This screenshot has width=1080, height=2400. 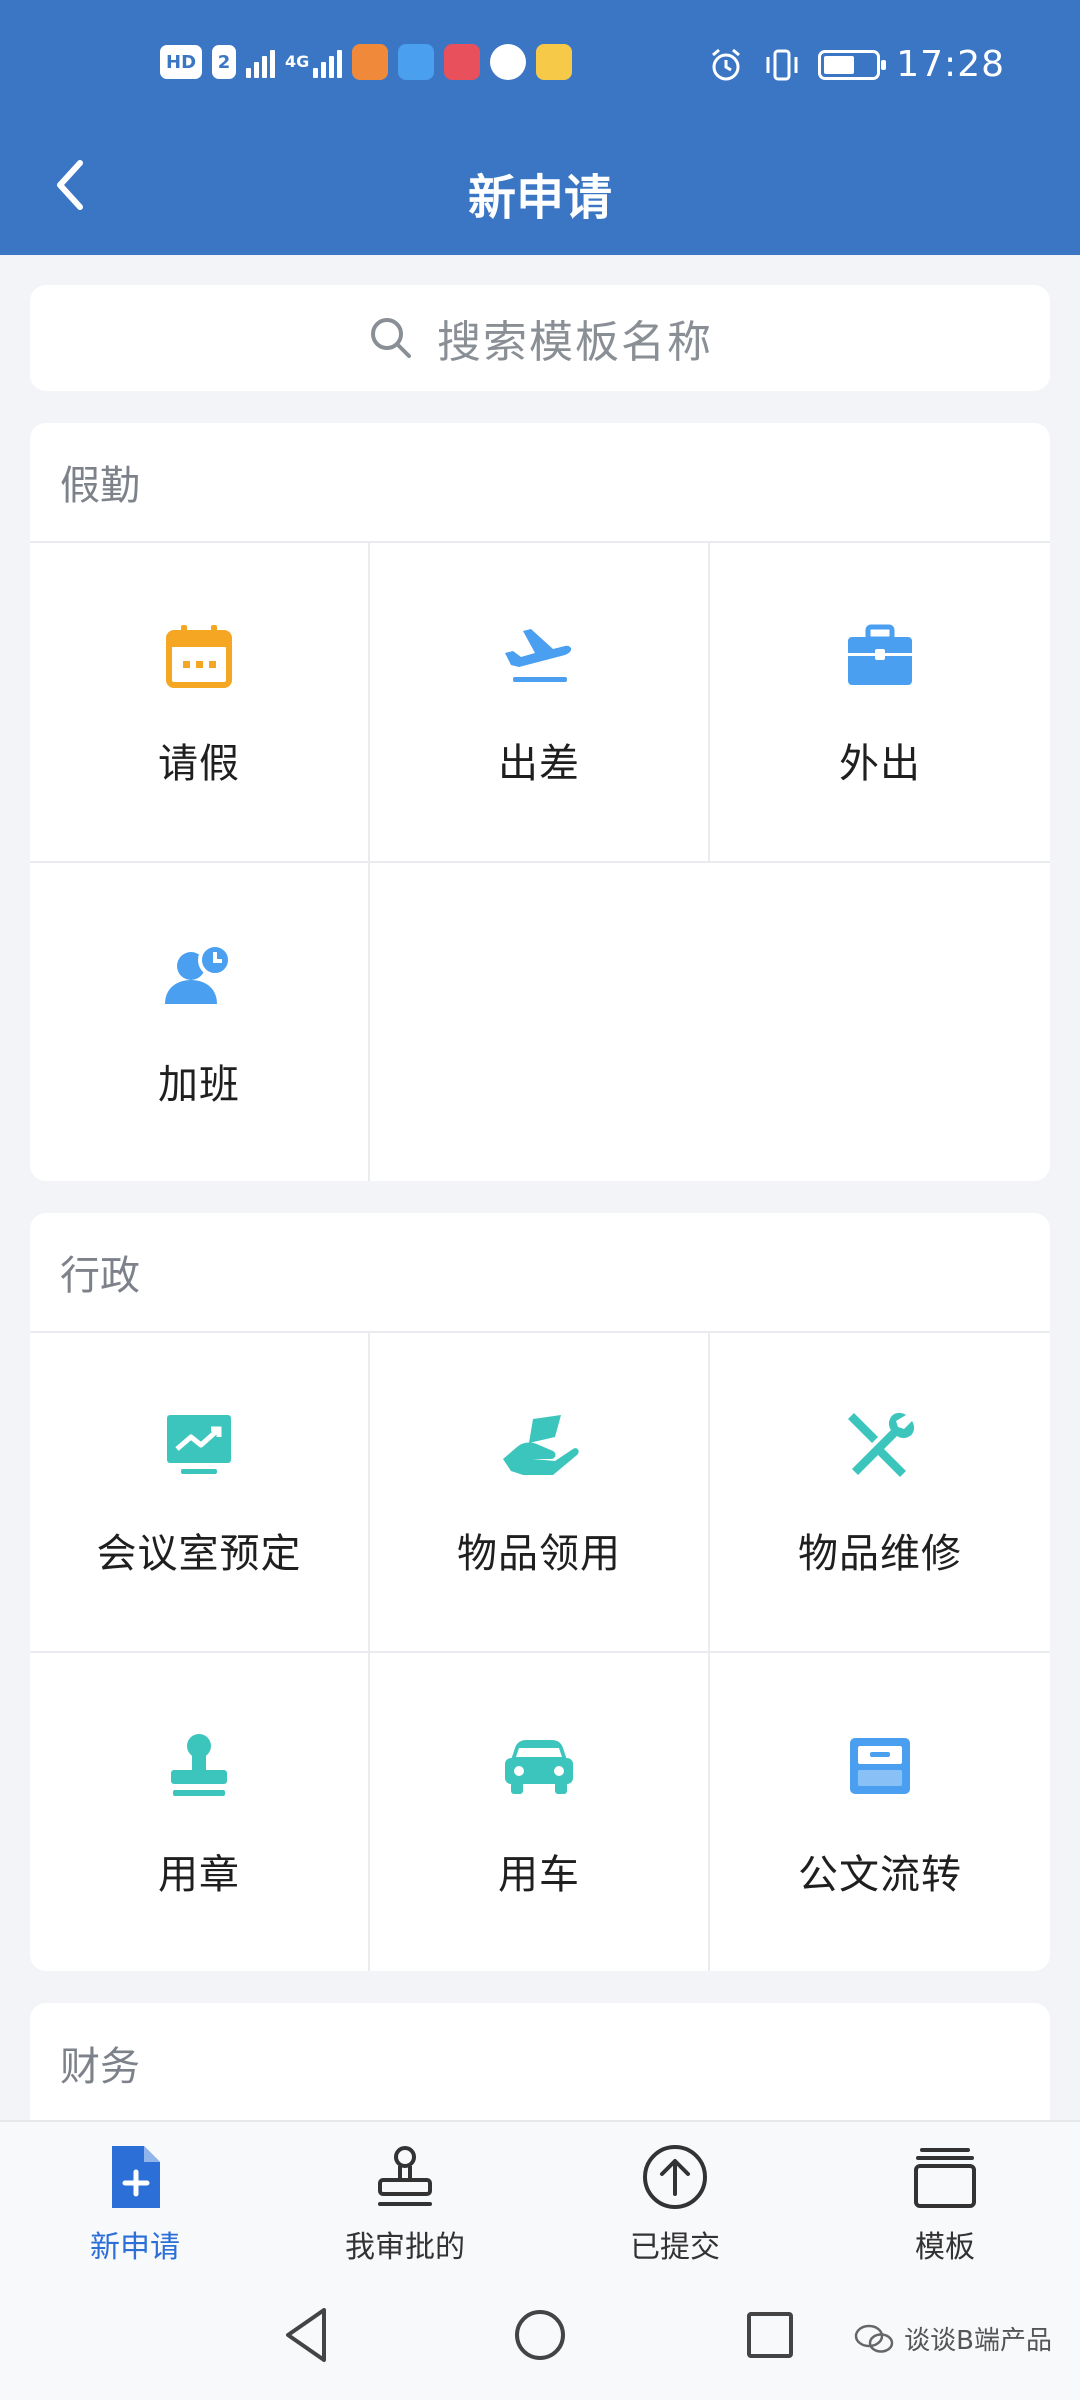 I want to click on tab-label: 新申请, so click(x=135, y=2247).